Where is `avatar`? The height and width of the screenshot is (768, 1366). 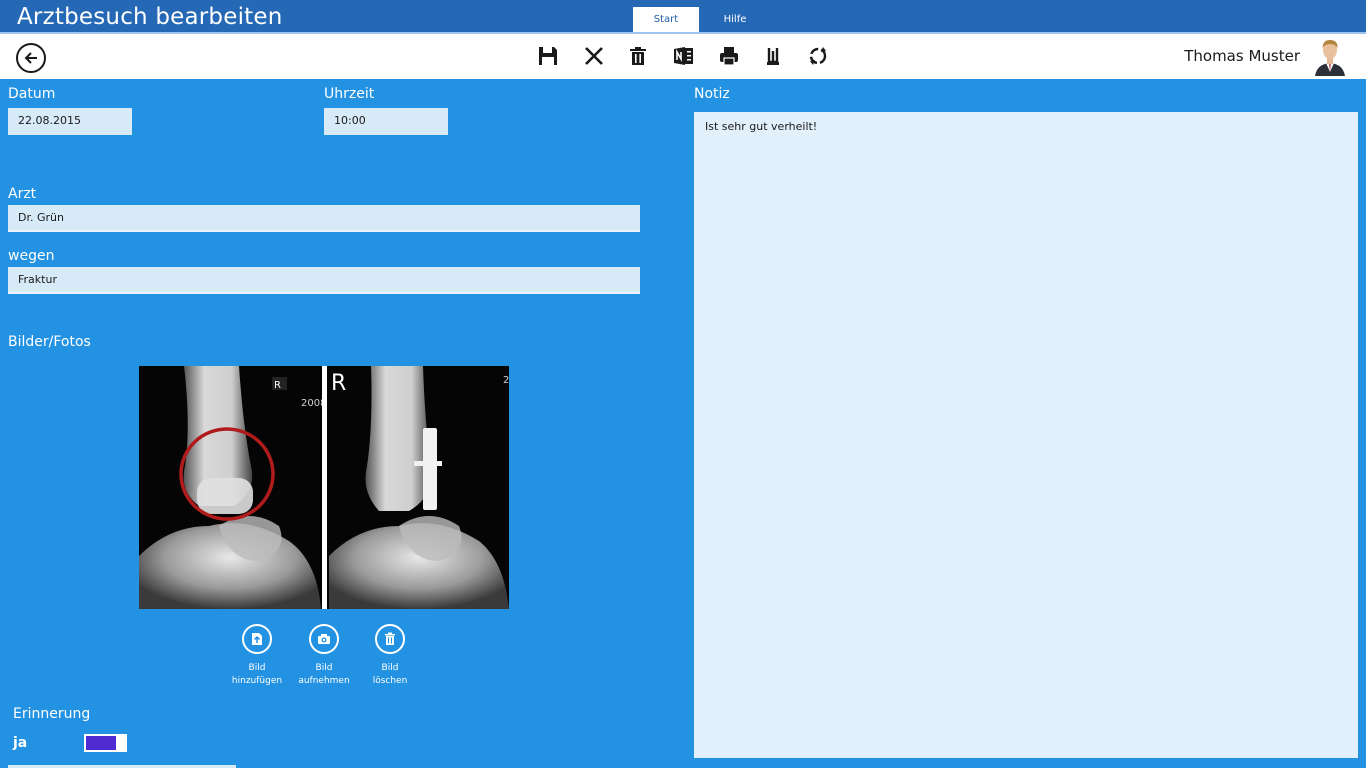
avatar is located at coordinates (1330, 56).